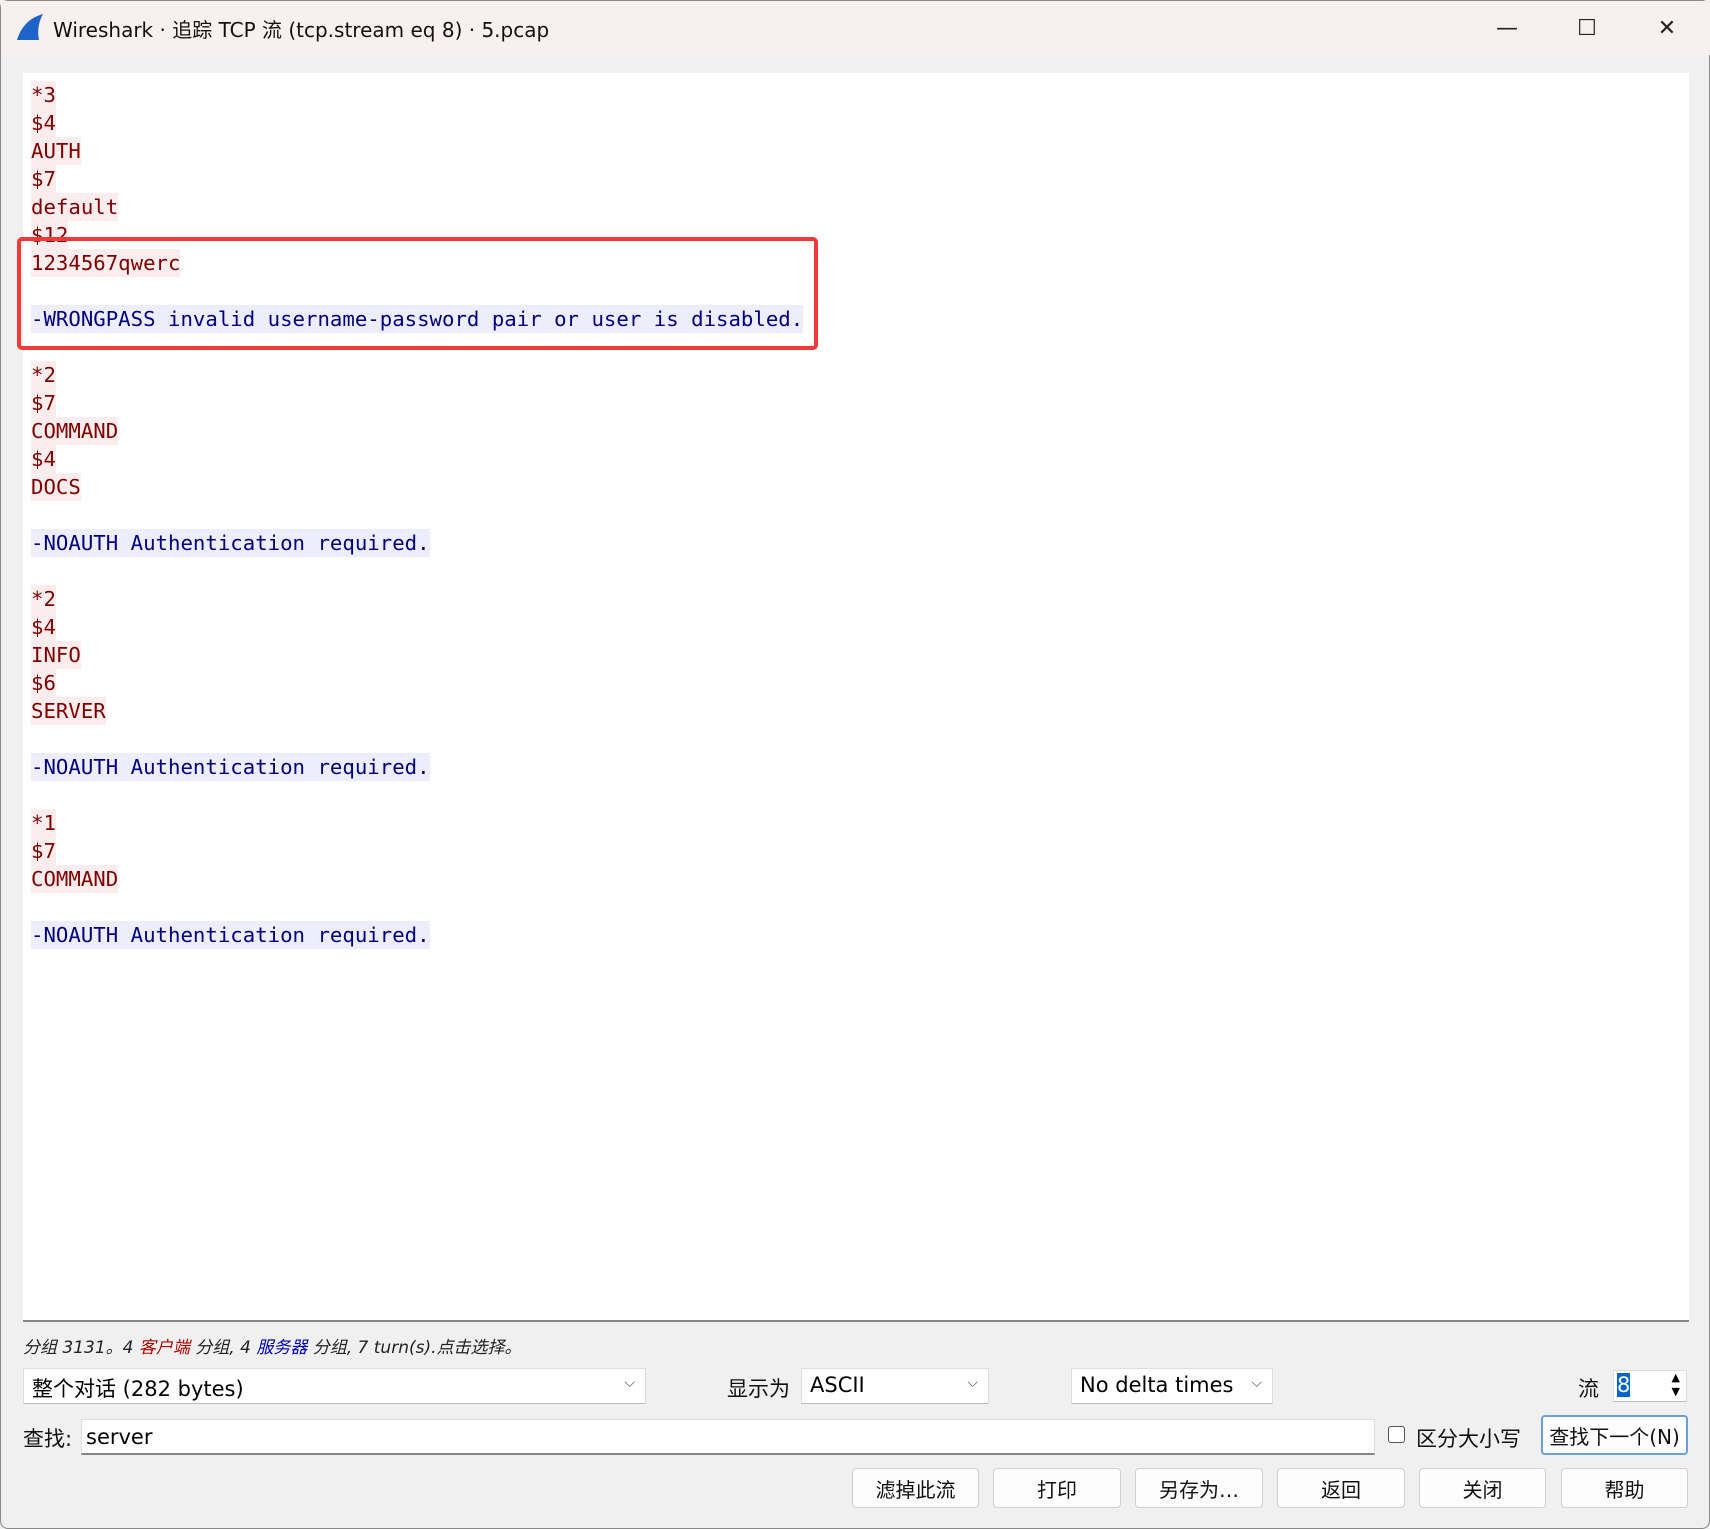  Describe the element at coordinates (915, 1488) in the screenshot. I see `filter-out-button: 滤掉此流` at that location.